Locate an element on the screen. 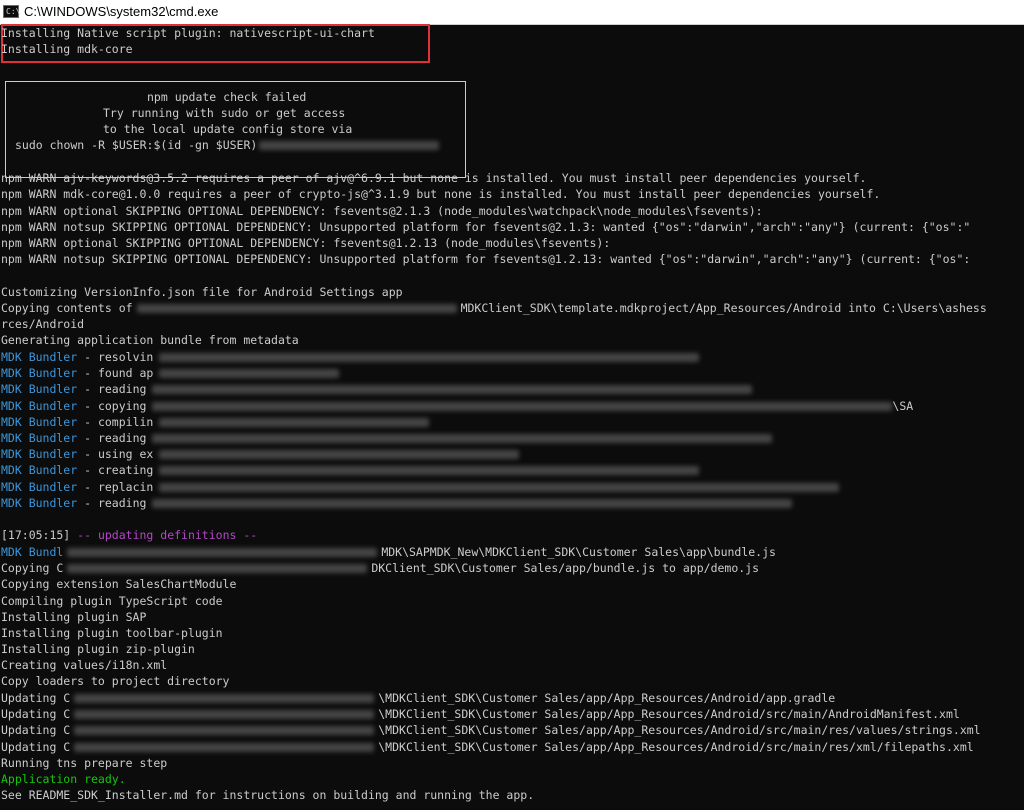 The height and width of the screenshot is (810, 1024). bundler-line: MDK Bundler - creating is located at coordinates (350, 470).